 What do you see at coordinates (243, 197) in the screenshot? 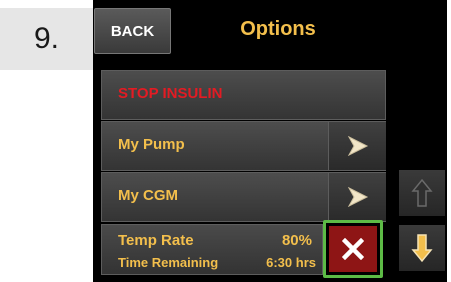
I see `my-cgm-row: My CGM` at bounding box center [243, 197].